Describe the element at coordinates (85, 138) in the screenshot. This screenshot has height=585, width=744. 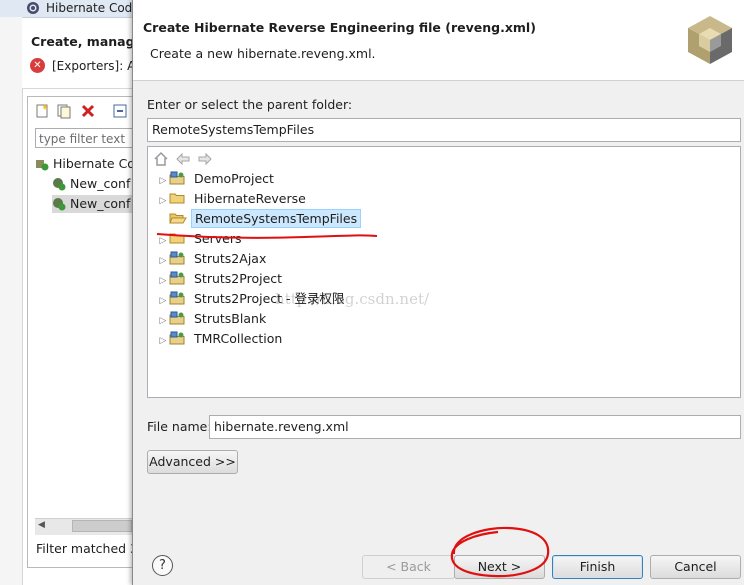
I see `filter-input: type filter text` at that location.